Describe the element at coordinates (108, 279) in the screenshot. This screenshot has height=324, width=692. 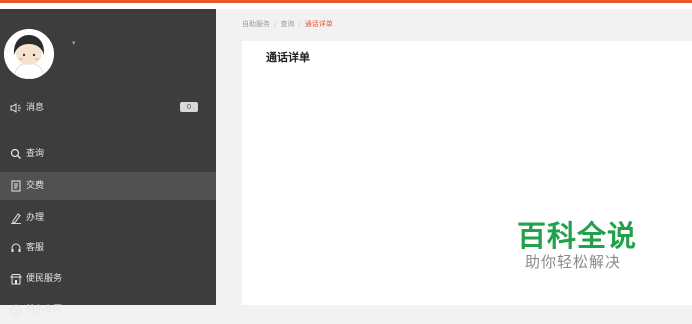
I see `sidebar-item-convenience: 便民服务` at that location.